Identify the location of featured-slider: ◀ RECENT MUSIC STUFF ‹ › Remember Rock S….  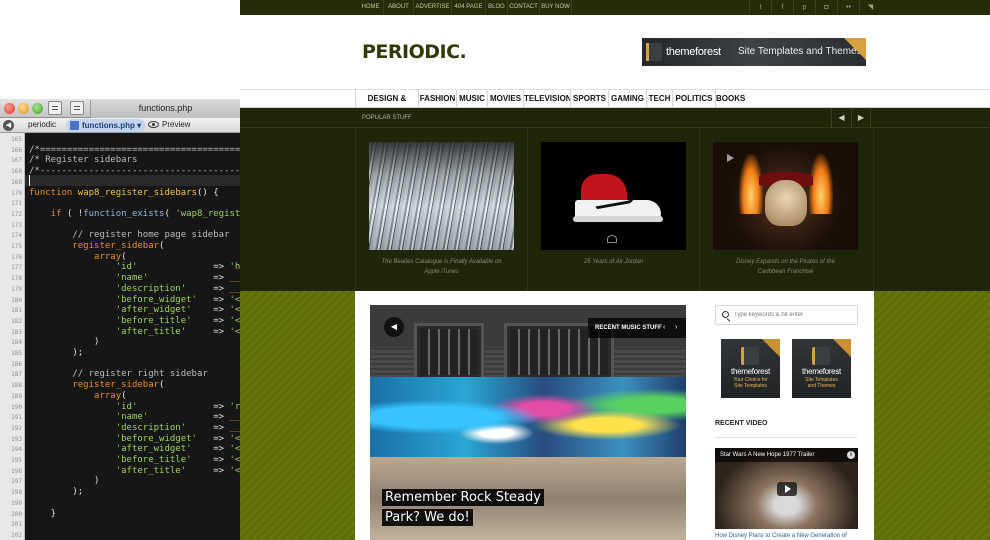
(528, 422).